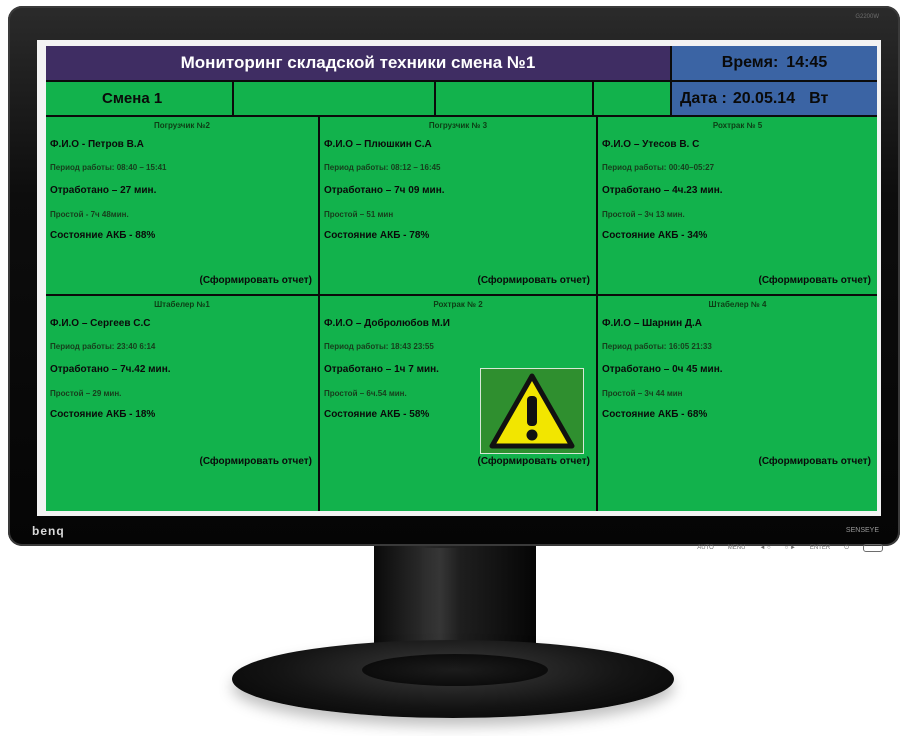 The height and width of the screenshot is (736, 903). I want to click on work-period: Период работы: 00:40–05:27, so click(658, 167).